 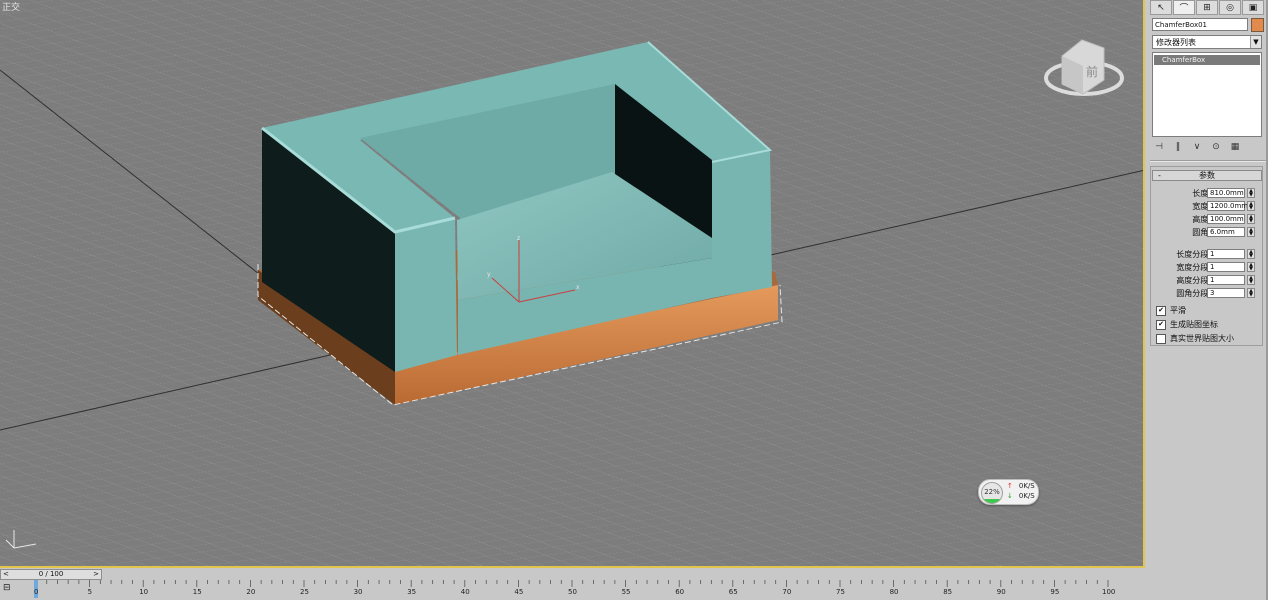 What do you see at coordinates (626, 592) in the screenshot?
I see `tick-label: 55` at bounding box center [626, 592].